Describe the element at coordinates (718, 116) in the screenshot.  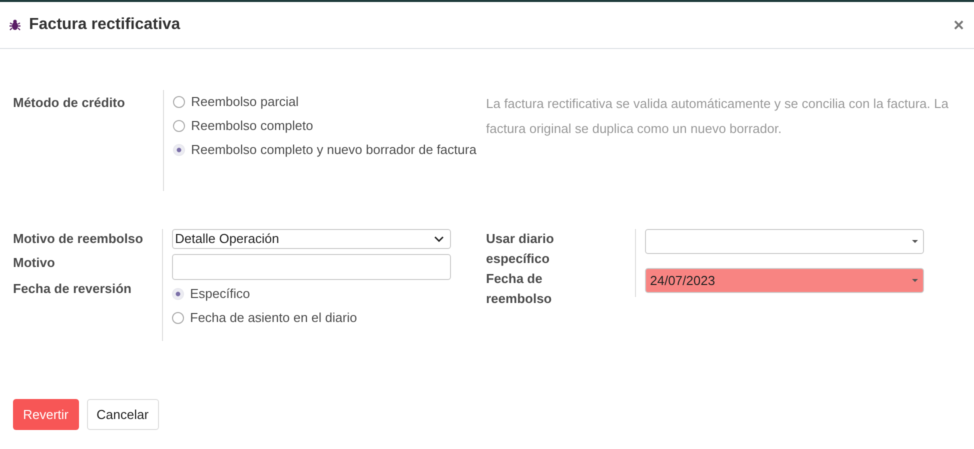
I see `help-text: La factura rectificativa se valida automáticamente y se concilia con la factura. La factura original se duplica como un nuevo borrador.` at that location.